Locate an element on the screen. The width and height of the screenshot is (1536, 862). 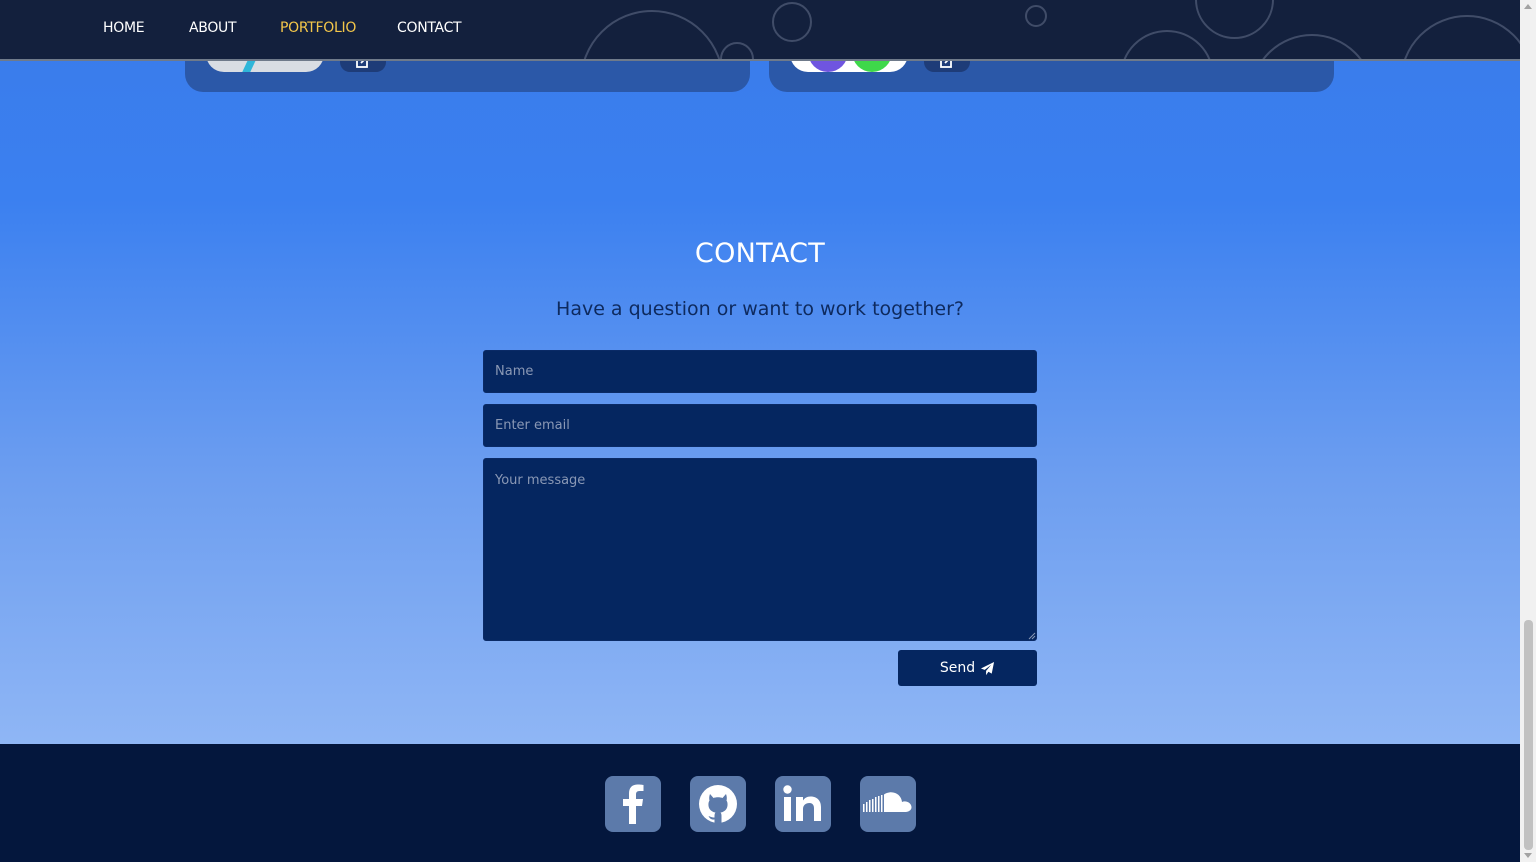
send-button: Send is located at coordinates (967, 668).